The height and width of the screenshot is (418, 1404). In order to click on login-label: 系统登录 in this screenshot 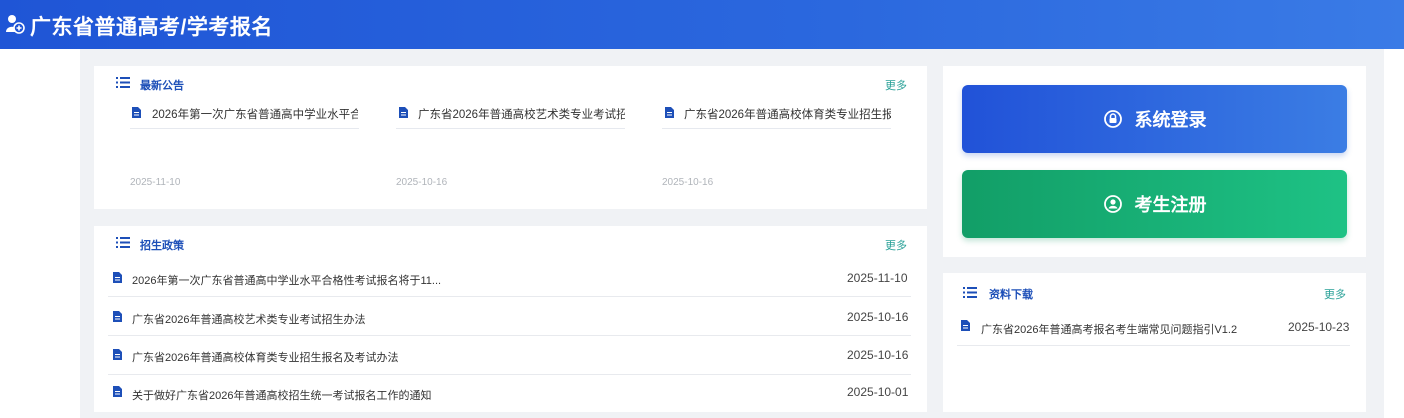, I will do `click(1170, 120)`.